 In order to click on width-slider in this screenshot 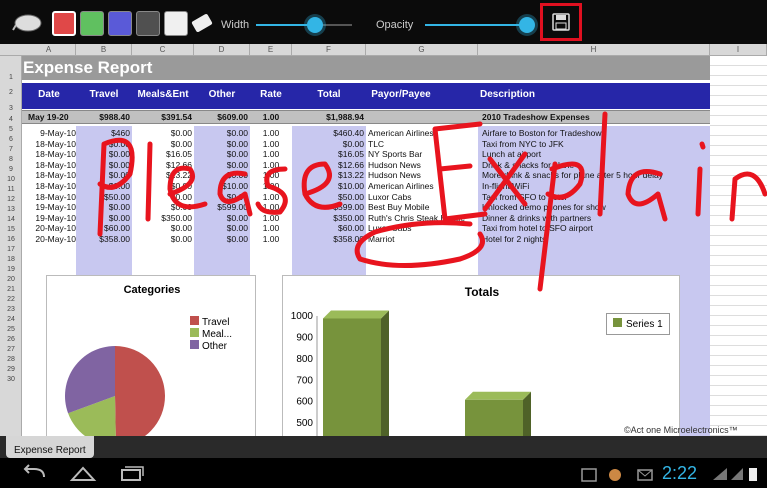, I will do `click(304, 25)`.